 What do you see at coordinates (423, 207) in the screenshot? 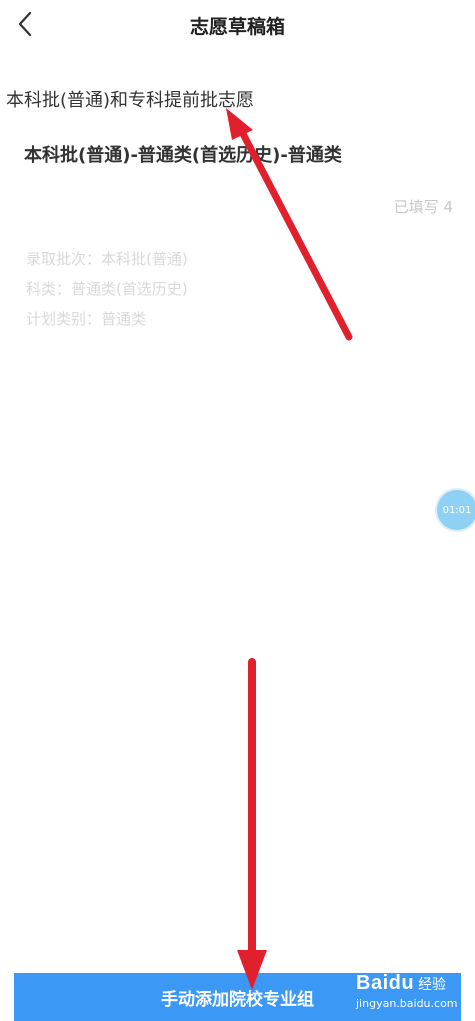
I see `filled-count: 已填写 4` at bounding box center [423, 207].